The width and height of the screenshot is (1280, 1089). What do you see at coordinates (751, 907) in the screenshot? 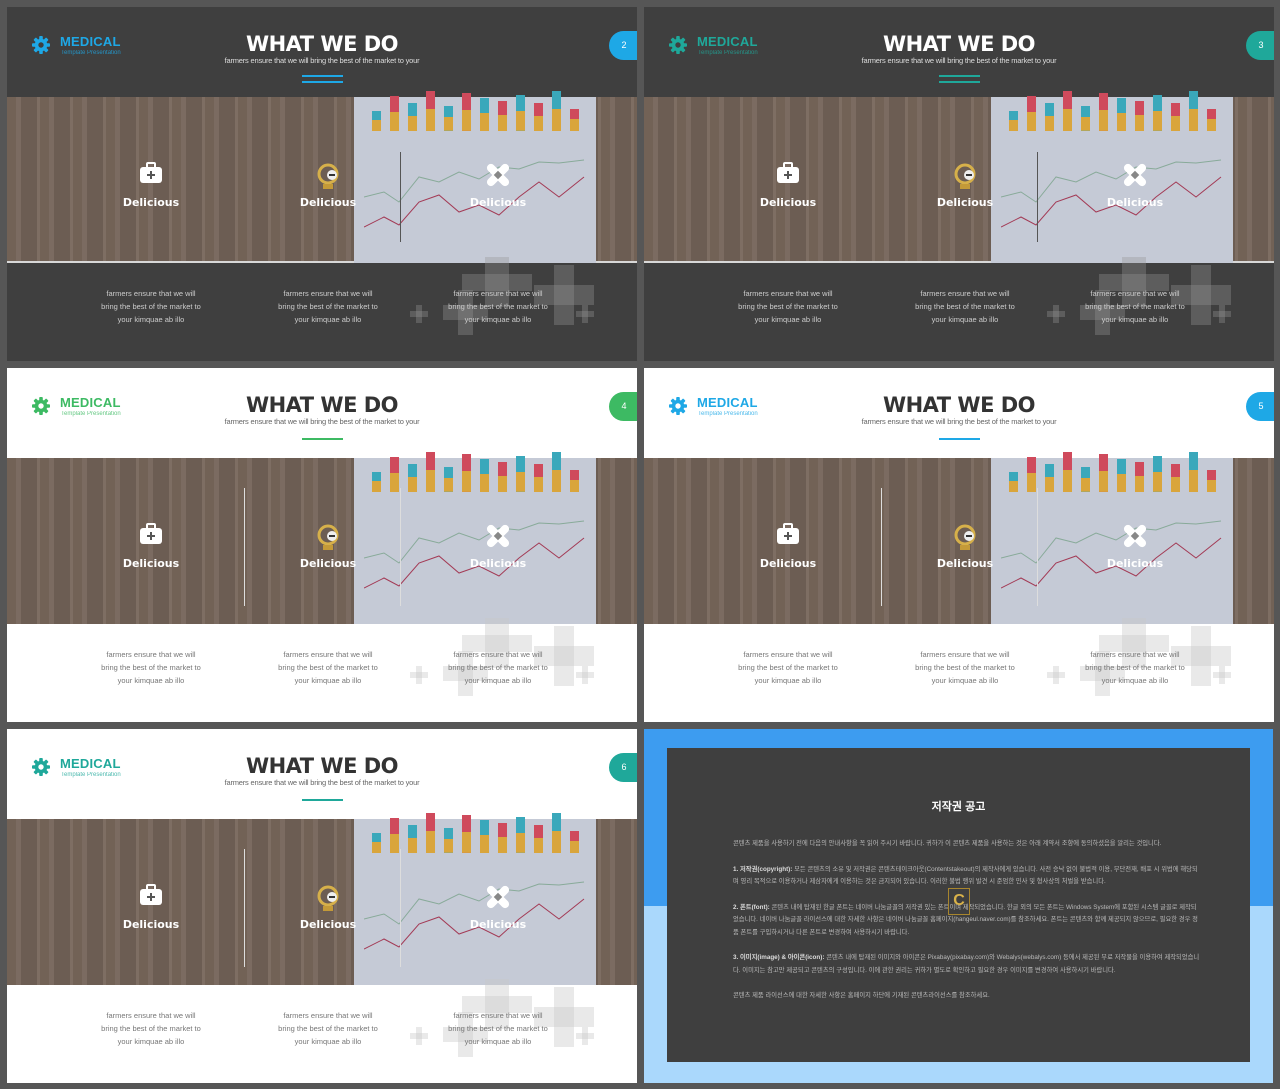
I see `section-heading: 2. 폰트(font):` at bounding box center [751, 907].